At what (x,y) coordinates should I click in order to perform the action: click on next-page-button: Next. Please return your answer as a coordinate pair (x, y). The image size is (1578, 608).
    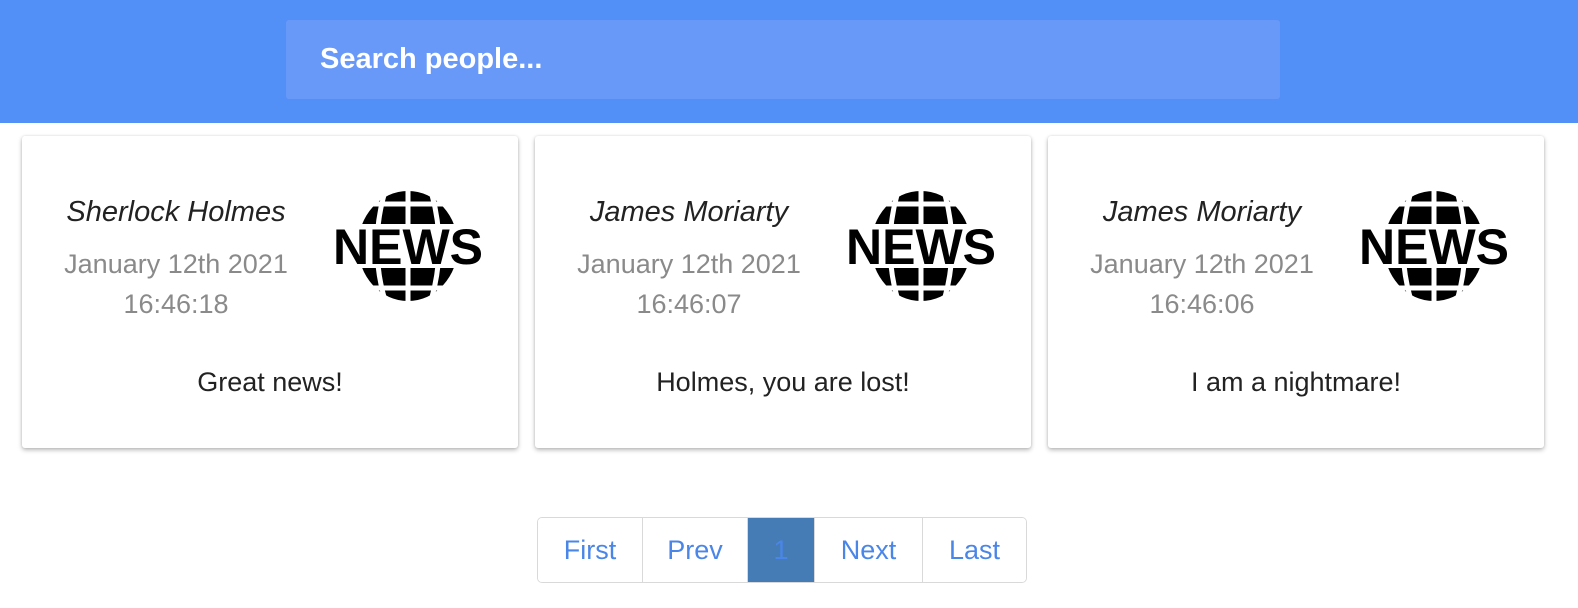
    Looking at the image, I should click on (869, 550).